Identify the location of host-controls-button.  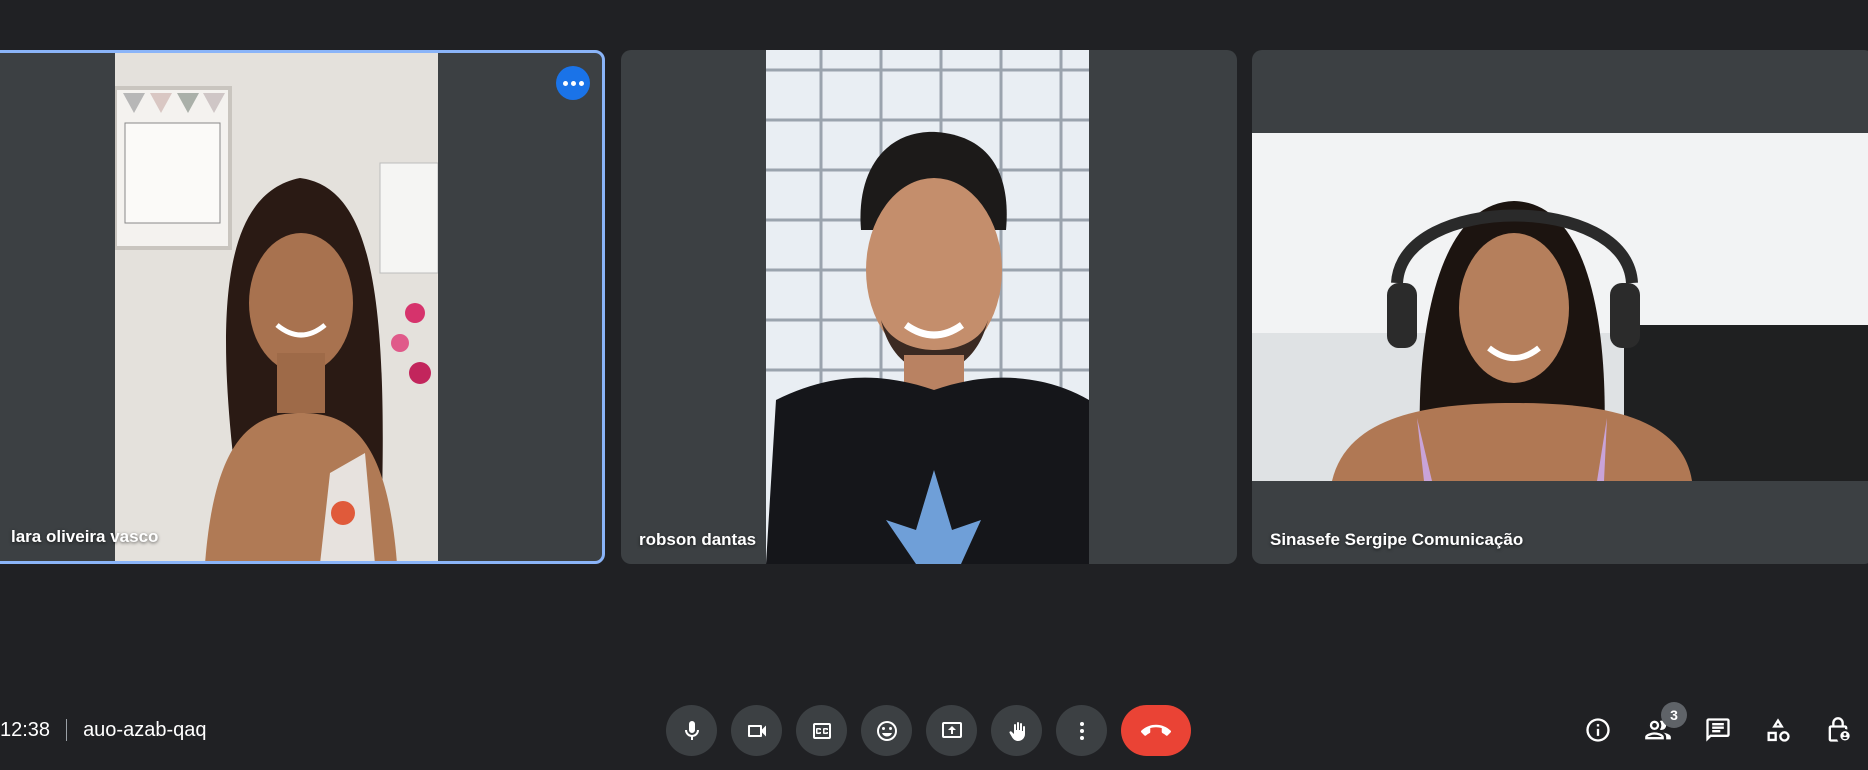
(1838, 730).